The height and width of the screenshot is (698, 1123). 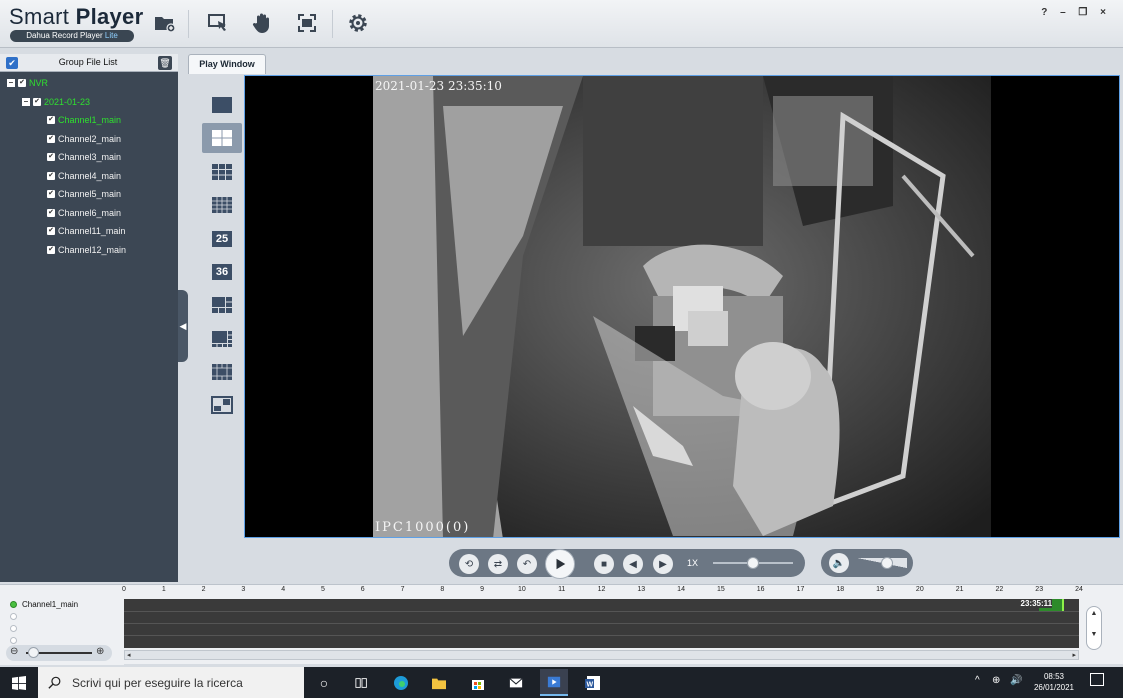 What do you see at coordinates (222, 372) in the screenshot?
I see `layout-13-button` at bounding box center [222, 372].